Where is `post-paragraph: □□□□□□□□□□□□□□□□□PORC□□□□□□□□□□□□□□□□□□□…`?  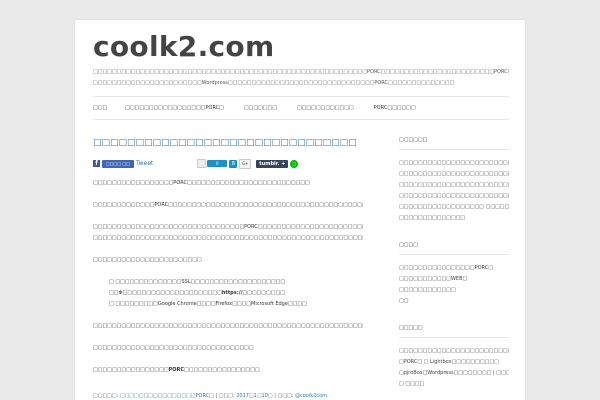 post-paragraph: □□□□□□□□□□□□□□□□□PORC□□□□□□□□□□□□□□□□□□□… is located at coordinates (201, 183).